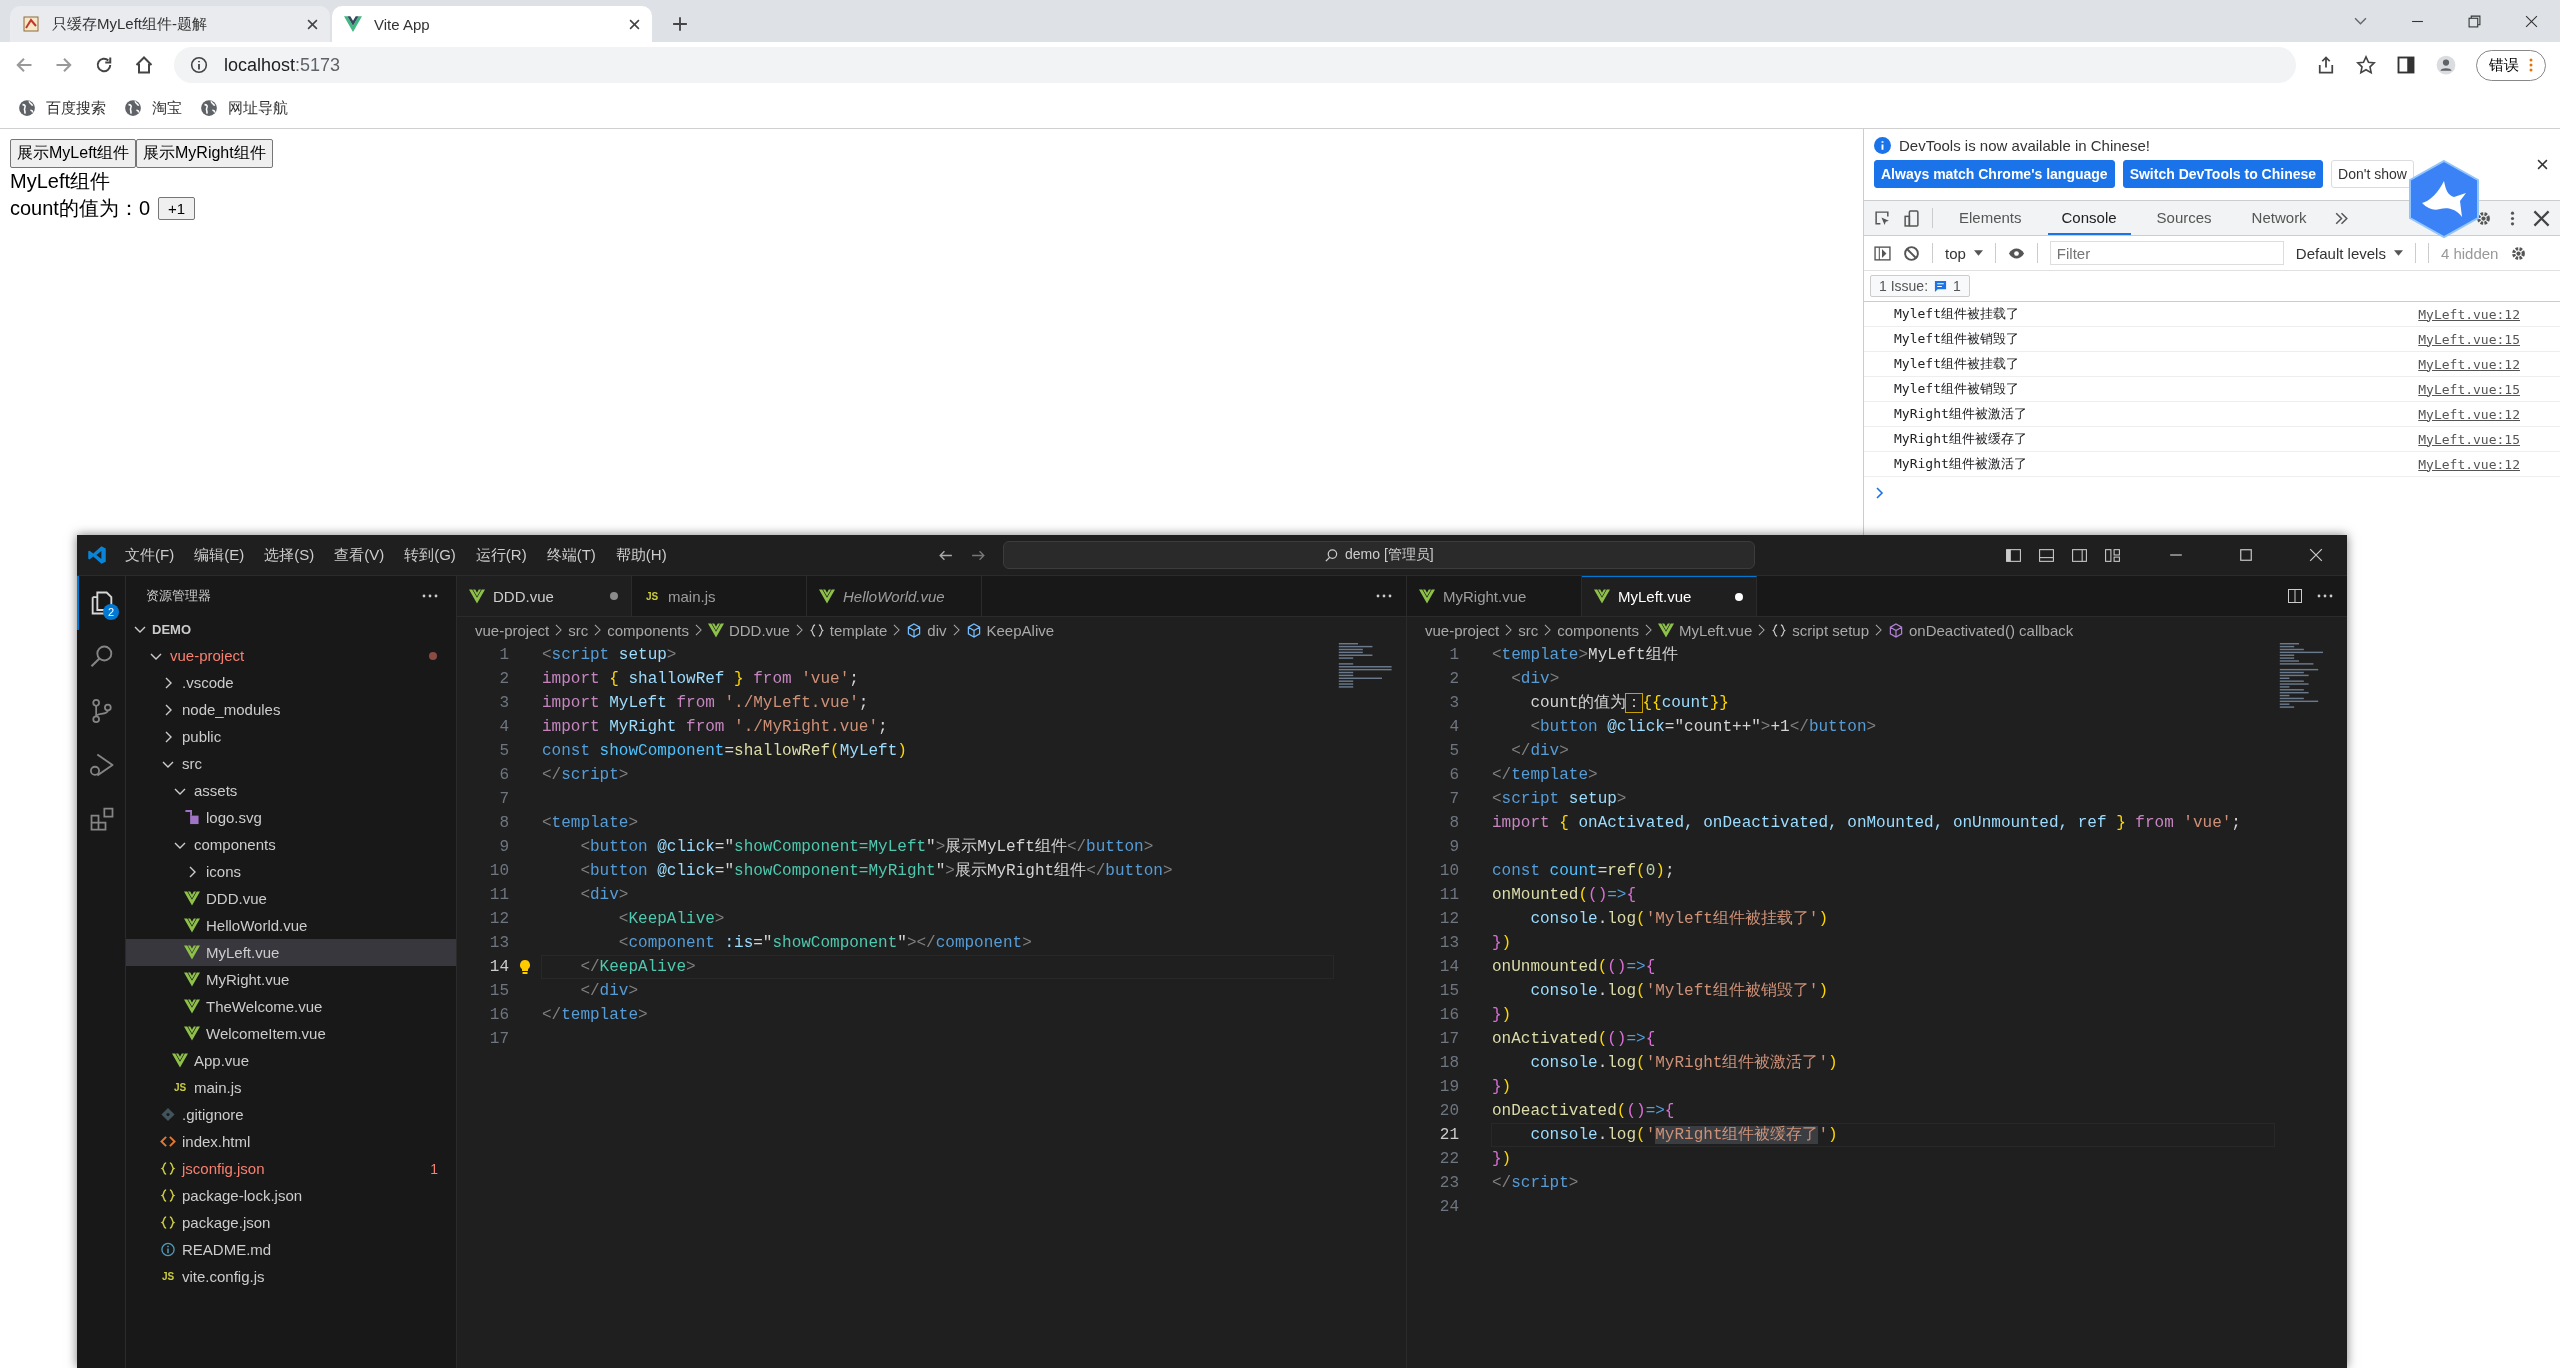 Image resolution: width=2560 pixels, height=1368 pixels. What do you see at coordinates (2246, 555) in the screenshot?
I see `maximize-icon` at bounding box center [2246, 555].